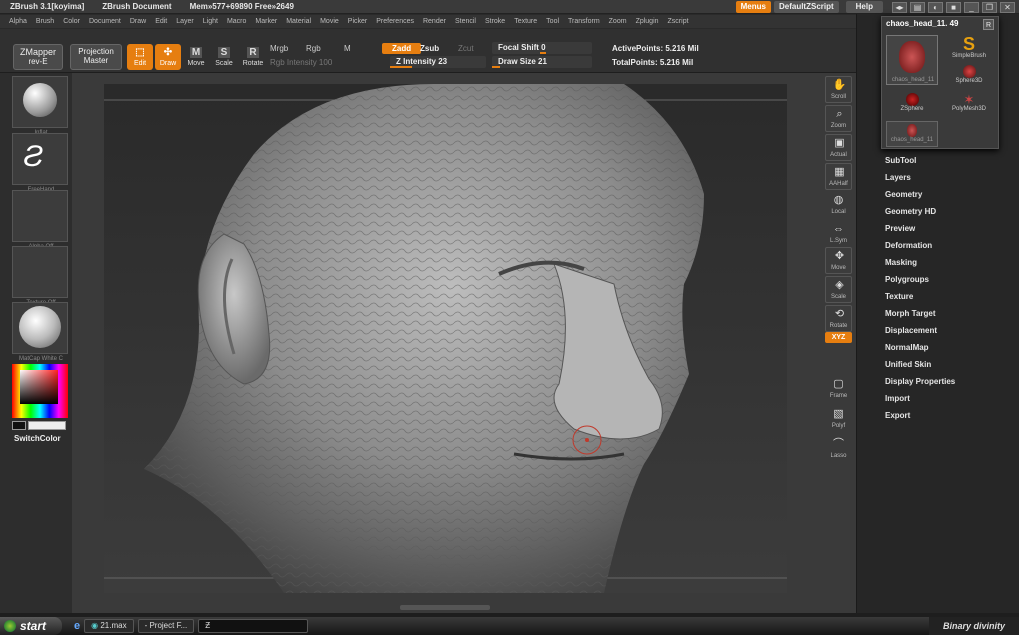 The width and height of the screenshot is (1019, 635). I want to click on close-icon: ✕, so click(1007, 7).